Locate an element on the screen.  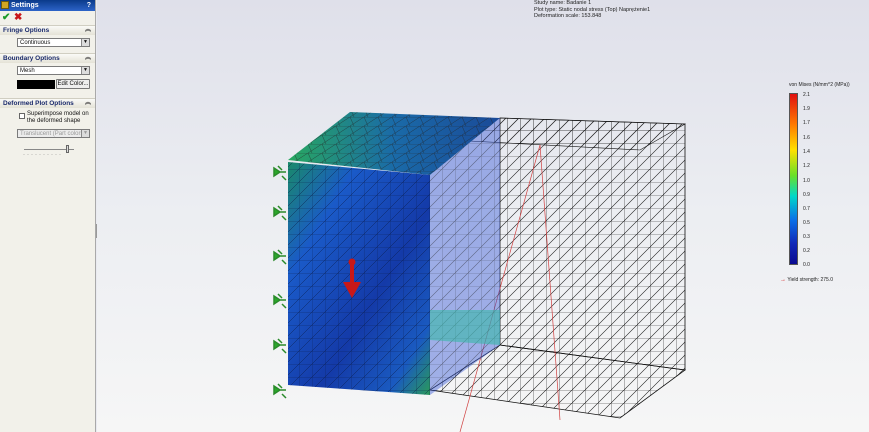
legend-tick: 2.1 is located at coordinates (806, 95).